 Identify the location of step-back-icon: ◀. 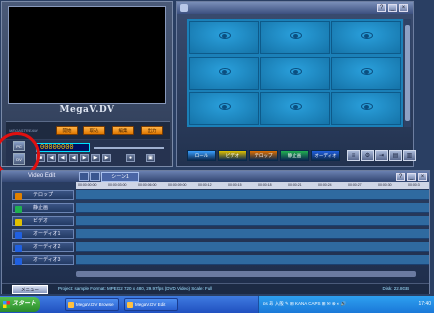
(73, 158).